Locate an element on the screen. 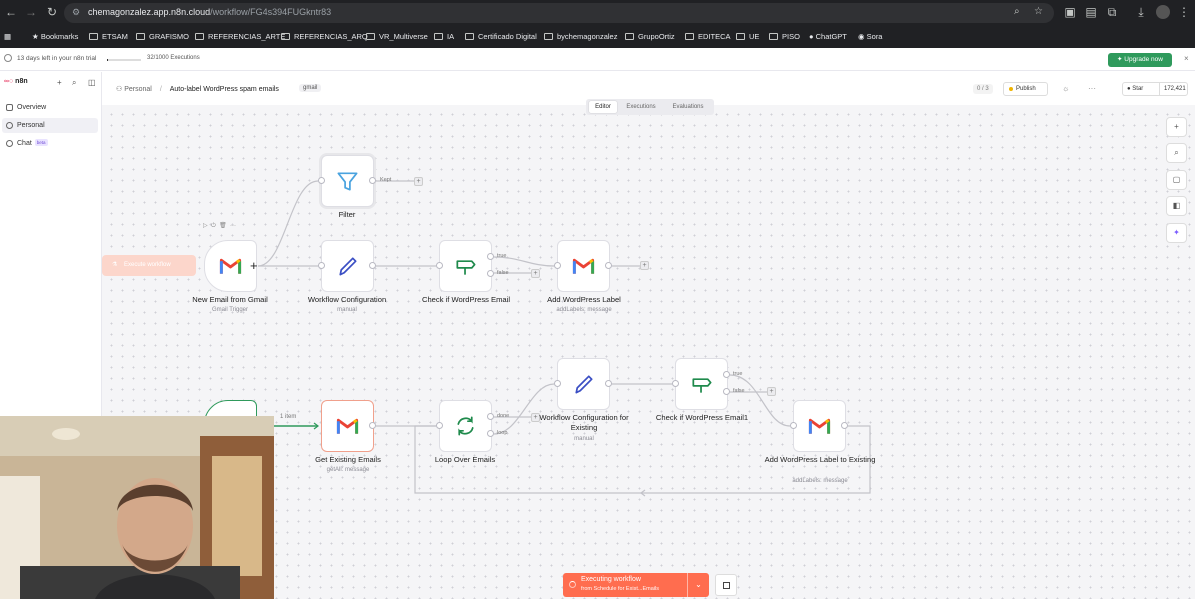 Image resolution: width=1195 pixels, height=599 pixels. cursor-crosshair-icon: + is located at coordinates (254, 265).